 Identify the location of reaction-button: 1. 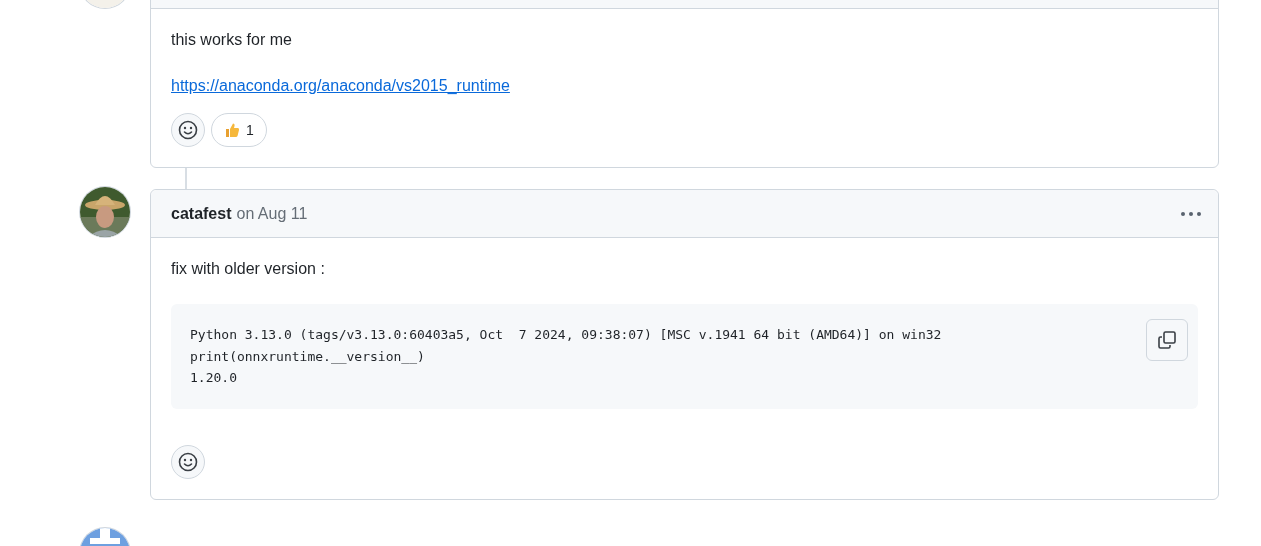
(239, 130).